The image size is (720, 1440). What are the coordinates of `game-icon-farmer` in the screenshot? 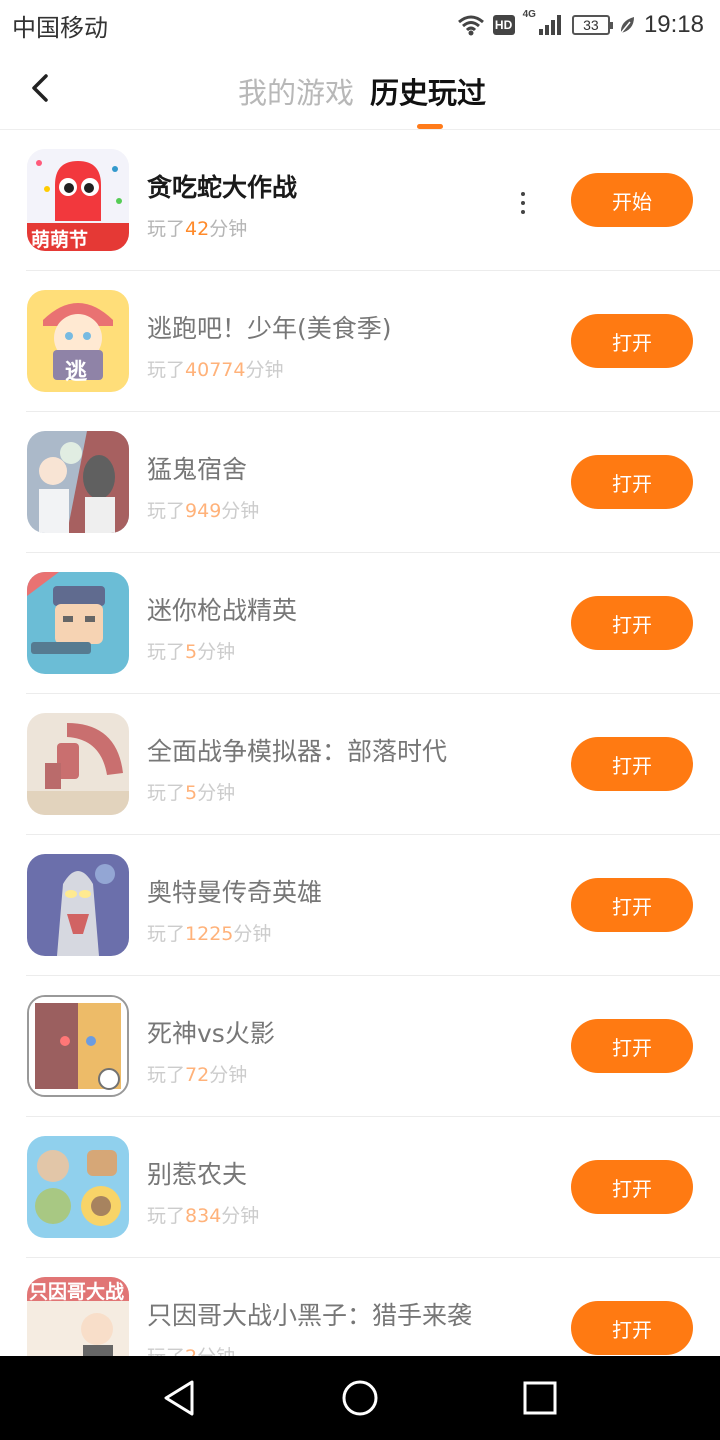 It's located at (78, 1187).